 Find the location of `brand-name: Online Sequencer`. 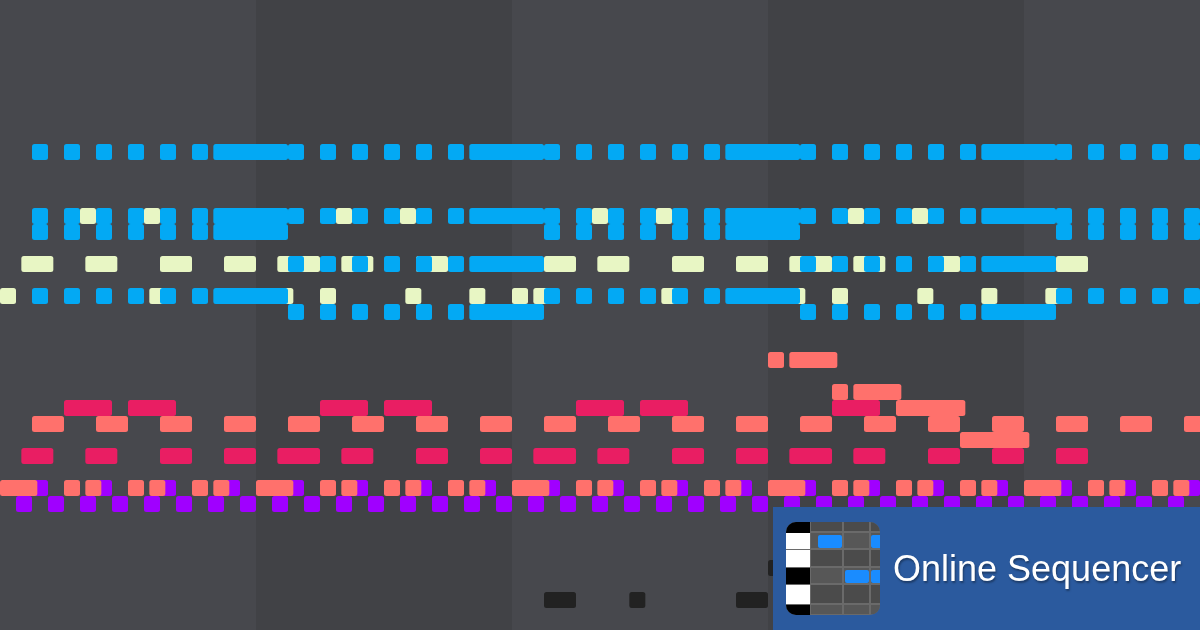

brand-name: Online Sequencer is located at coordinates (1037, 568).